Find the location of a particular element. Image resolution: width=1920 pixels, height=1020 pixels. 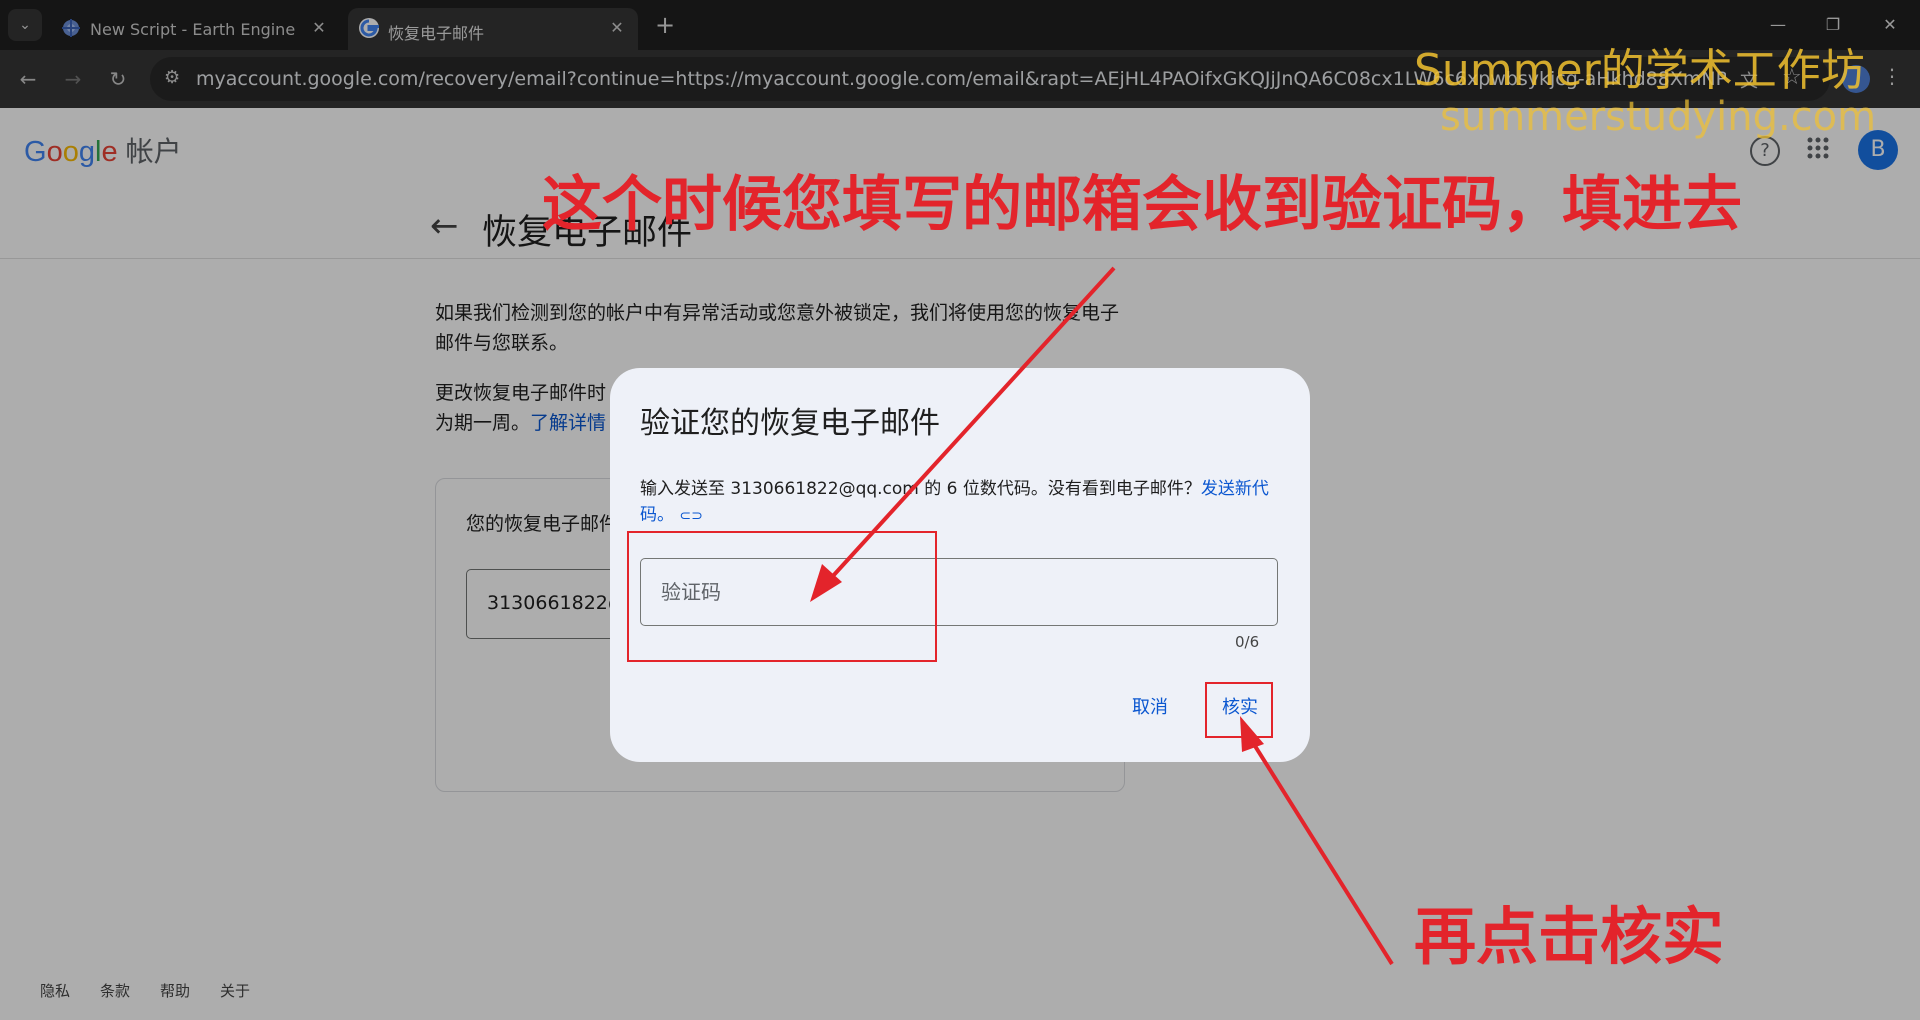

instruction-bottom: 再点击核实 is located at coordinates (1569, 936).